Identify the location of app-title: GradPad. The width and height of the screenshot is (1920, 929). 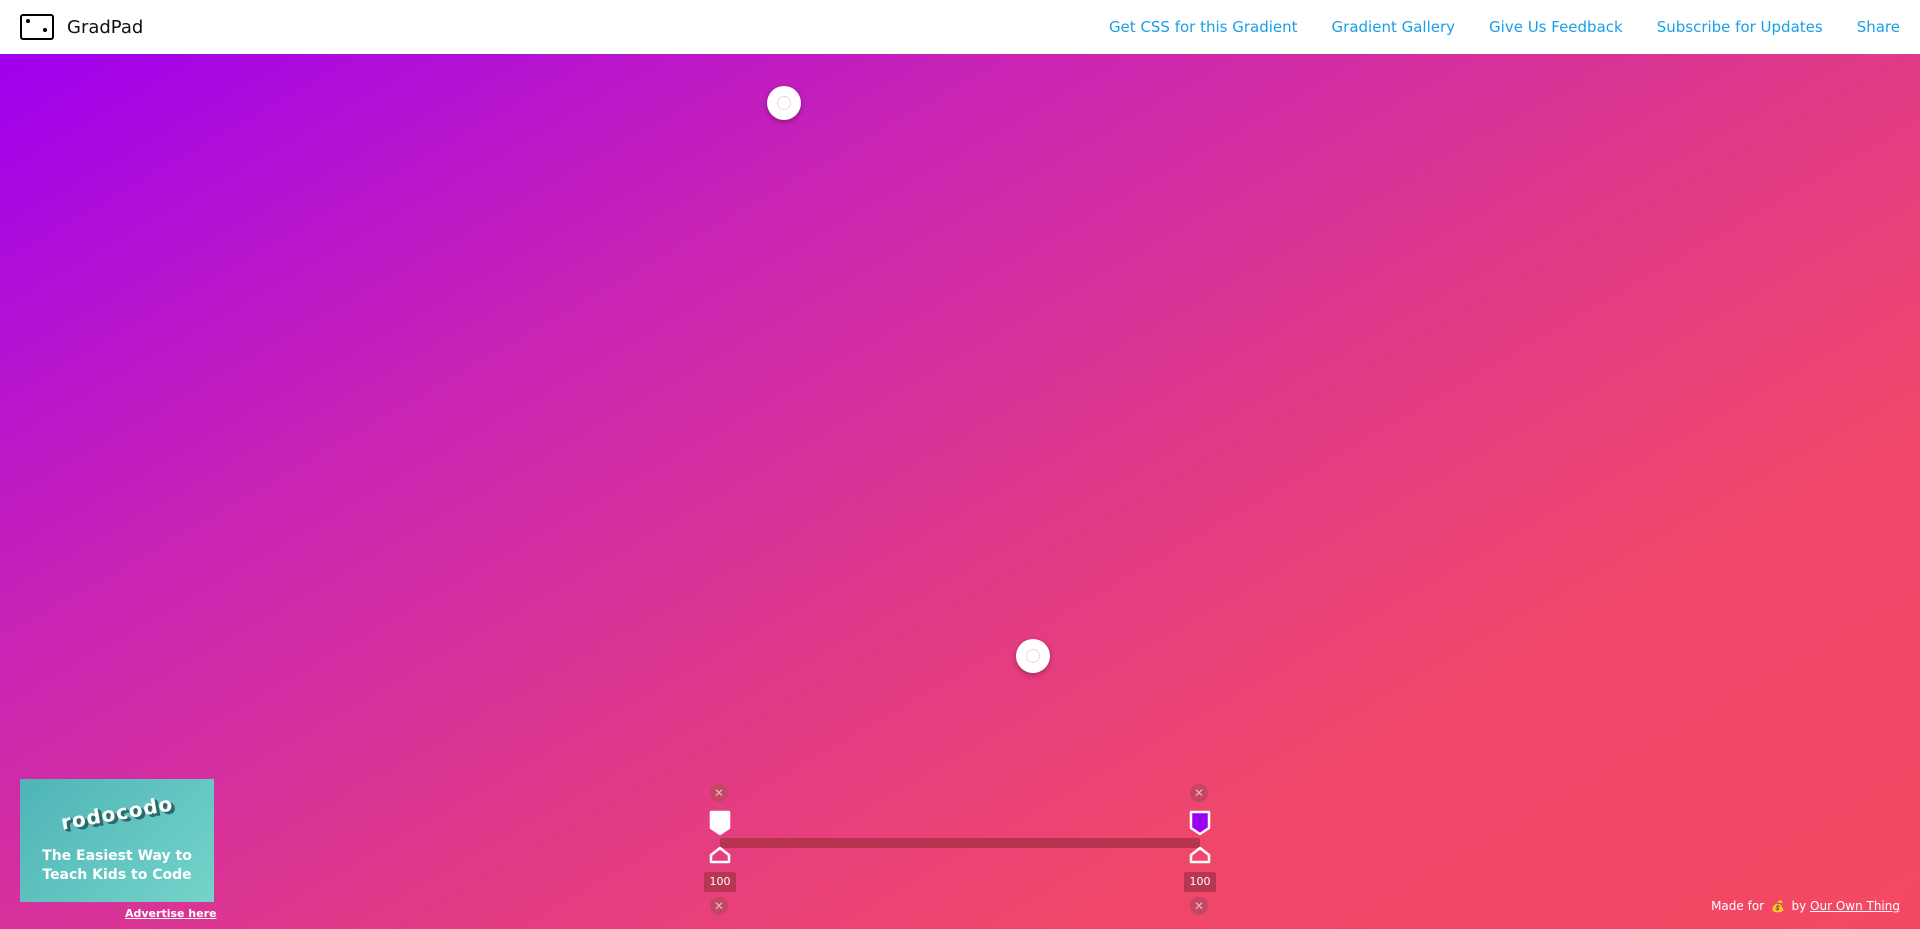
(105, 27).